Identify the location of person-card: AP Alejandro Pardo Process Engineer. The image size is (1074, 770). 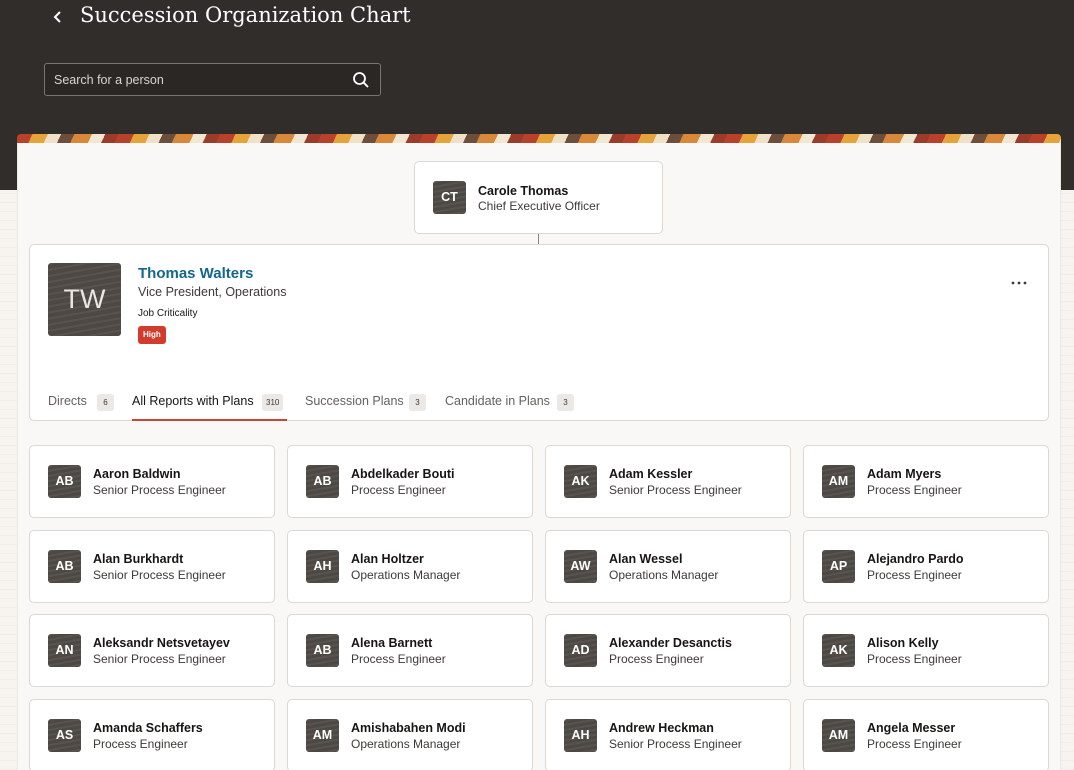
(926, 566).